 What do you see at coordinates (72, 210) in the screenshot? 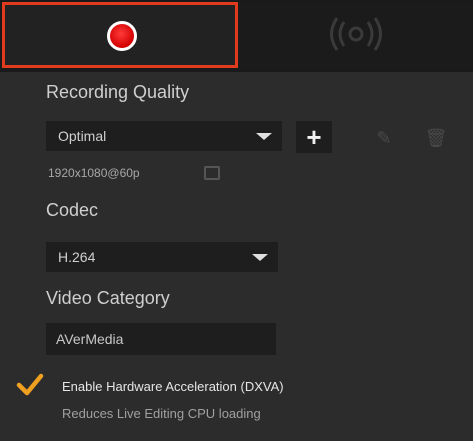
I see `codec-label: Codec` at bounding box center [72, 210].